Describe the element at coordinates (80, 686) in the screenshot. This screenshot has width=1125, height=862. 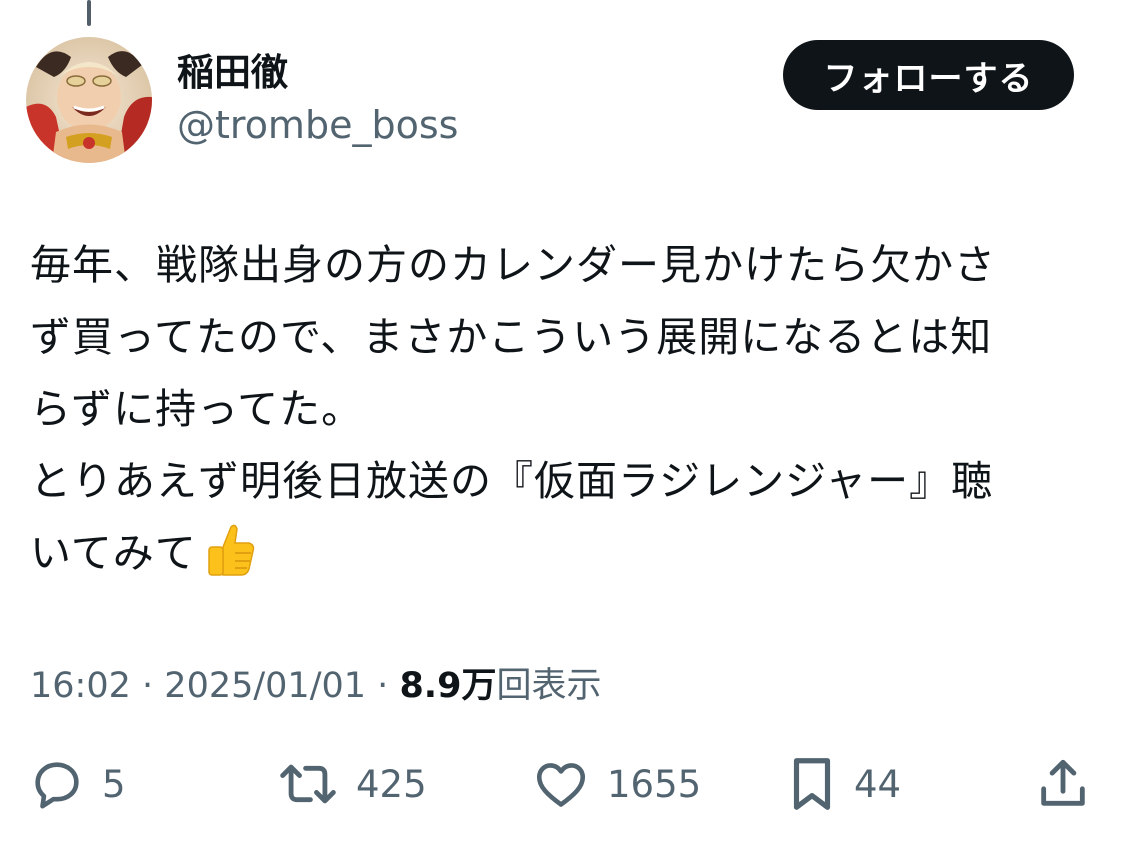
I see `tweet-time: 16:02` at that location.